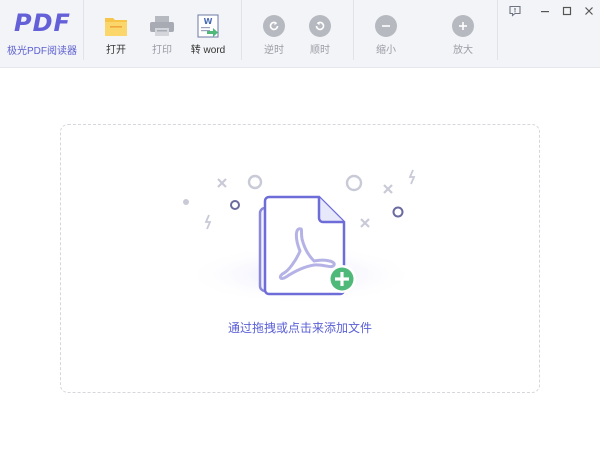 Image resolution: width=600 pixels, height=450 pixels. I want to click on open-button: 打开, so click(116, 32).